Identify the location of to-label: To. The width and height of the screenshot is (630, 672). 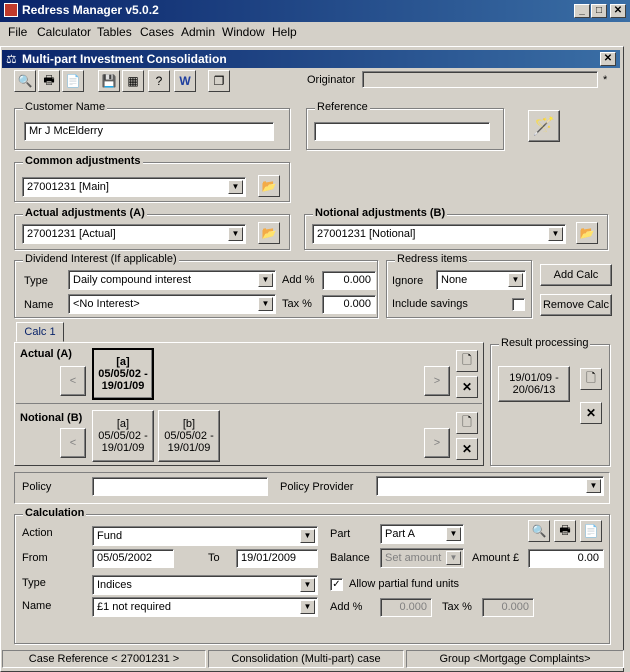
(214, 558).